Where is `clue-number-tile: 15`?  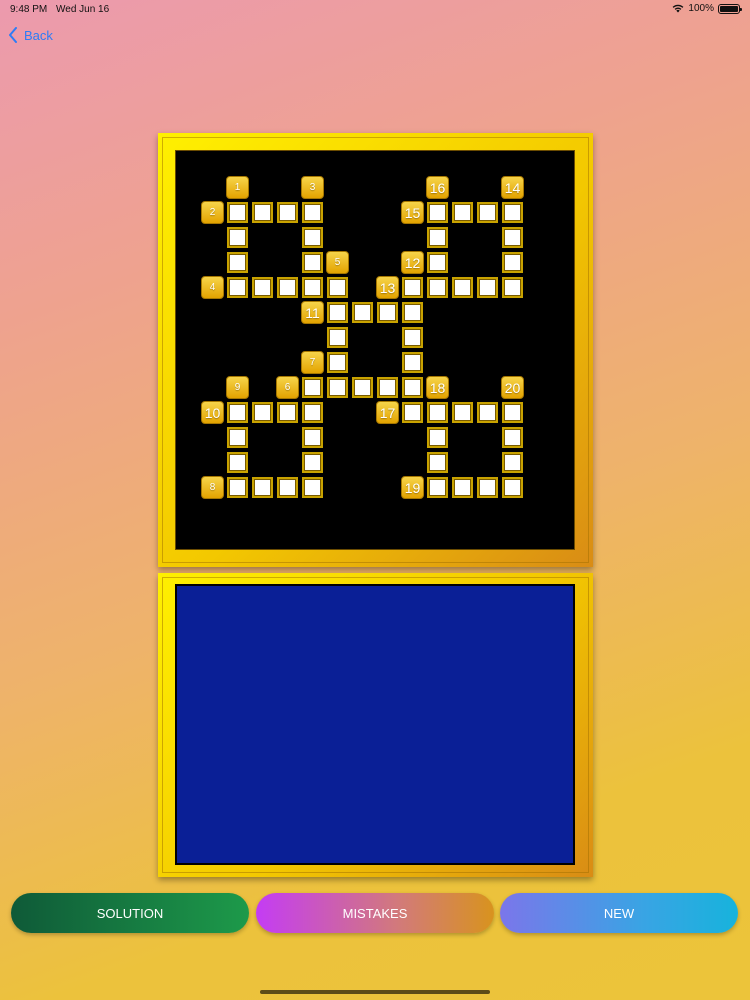 clue-number-tile: 15 is located at coordinates (412, 212).